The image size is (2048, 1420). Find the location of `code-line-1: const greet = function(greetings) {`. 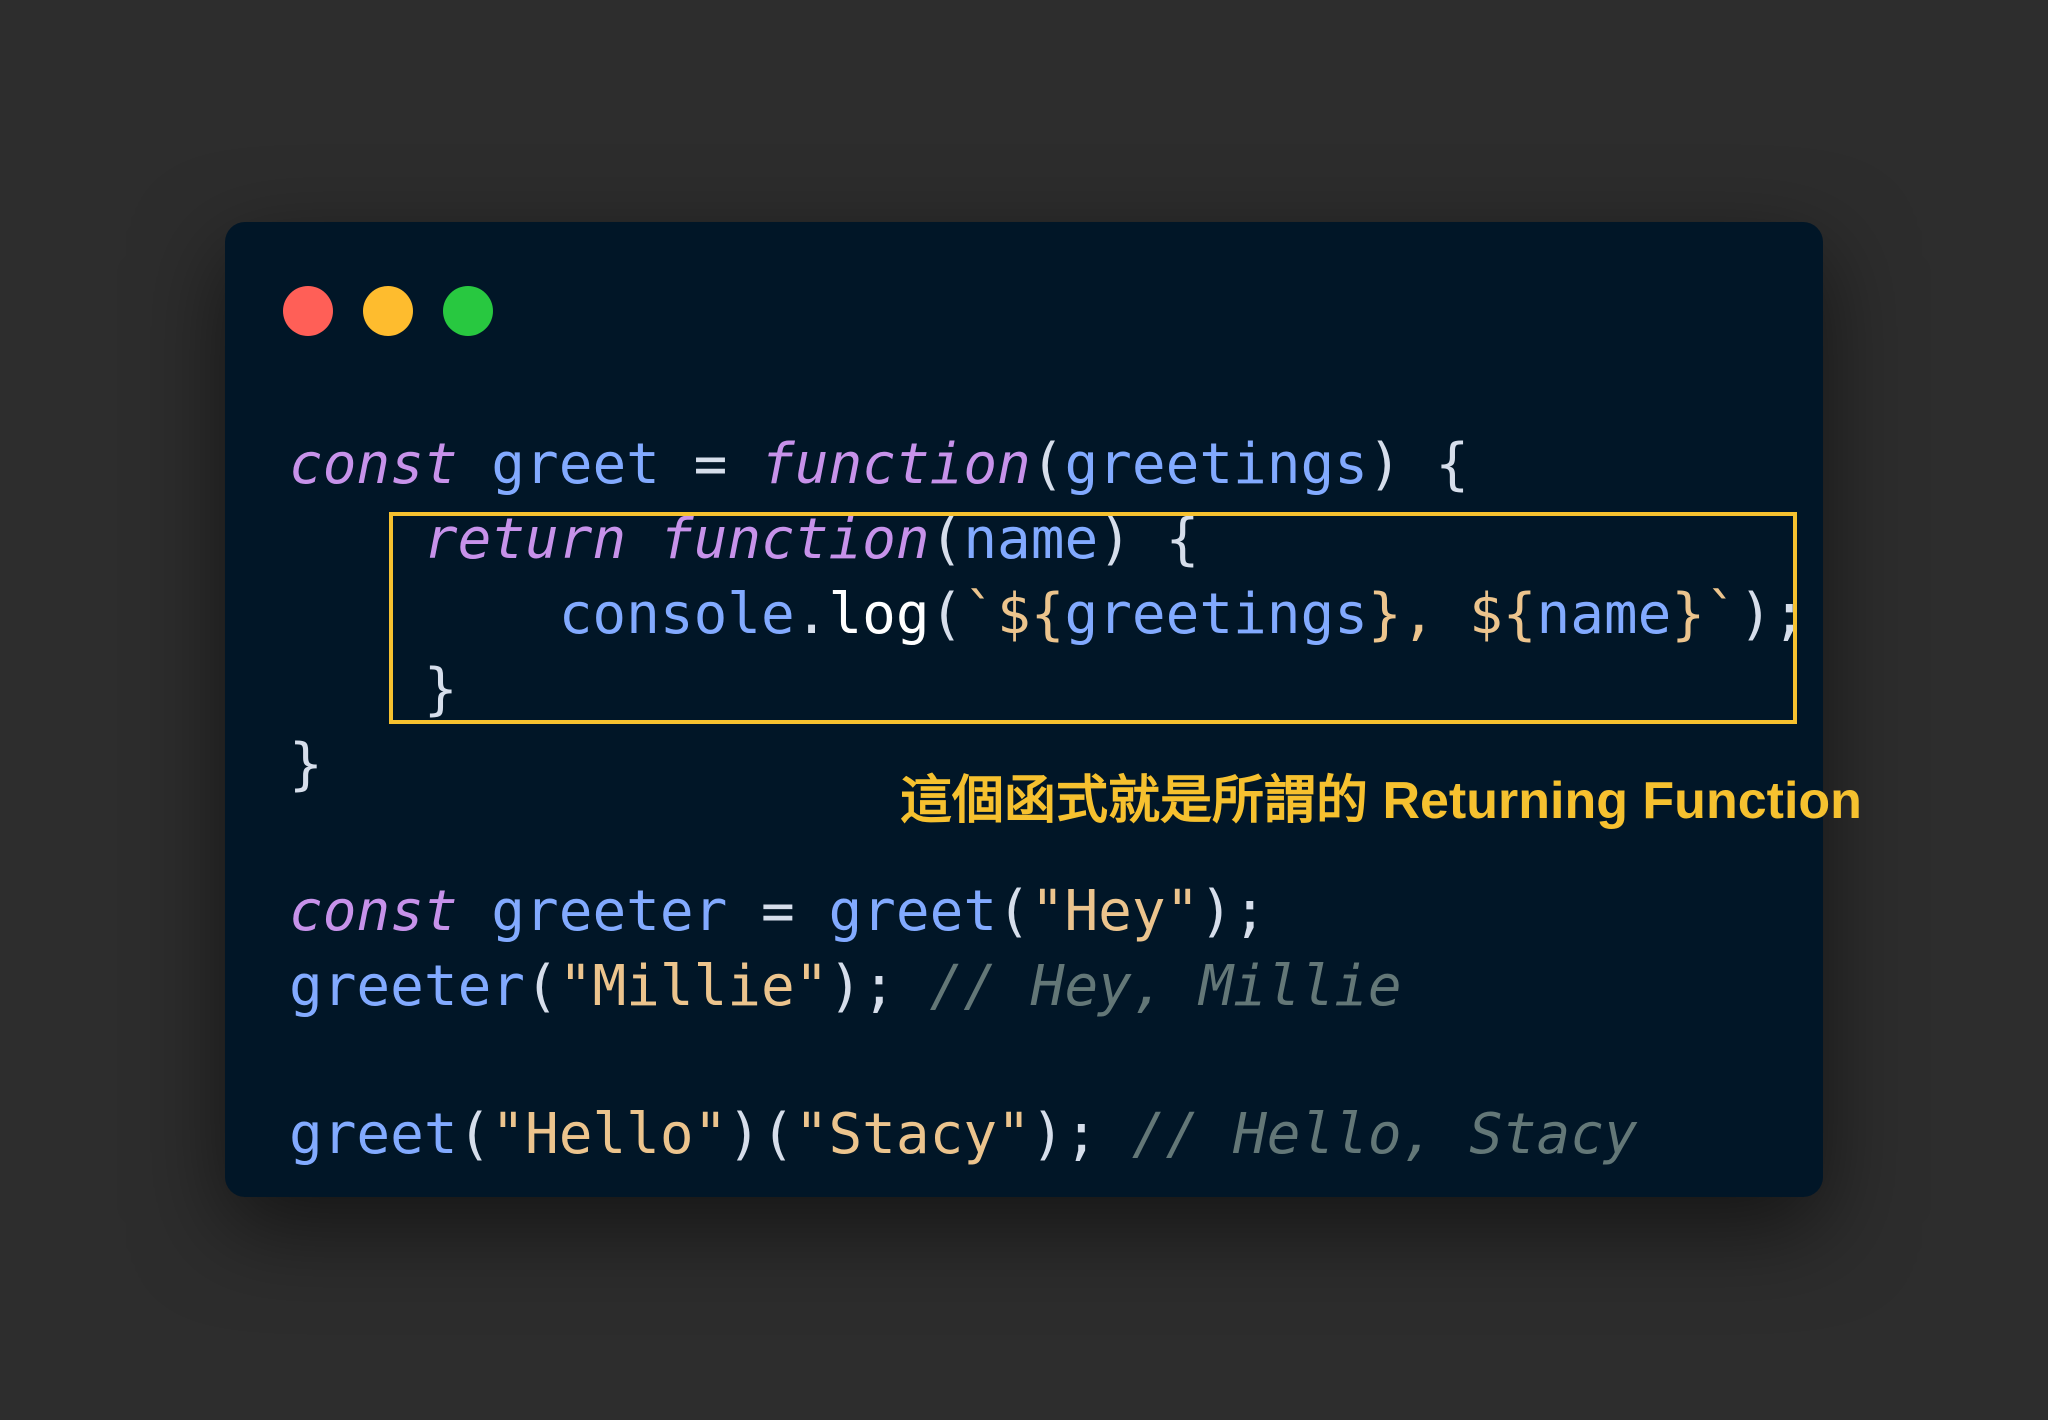

code-line-1: const greet = function(greetings) { is located at coordinates (879, 465).